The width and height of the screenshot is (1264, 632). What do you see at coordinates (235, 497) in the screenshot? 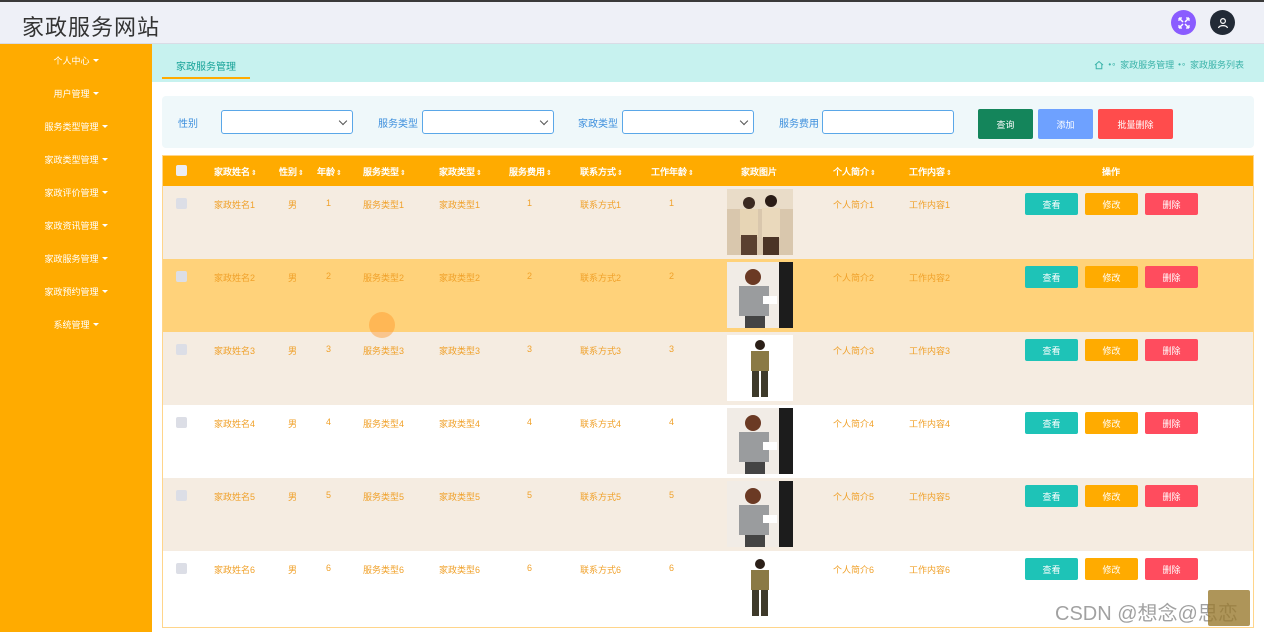
I see `cell-name: 家政姓名5` at bounding box center [235, 497].